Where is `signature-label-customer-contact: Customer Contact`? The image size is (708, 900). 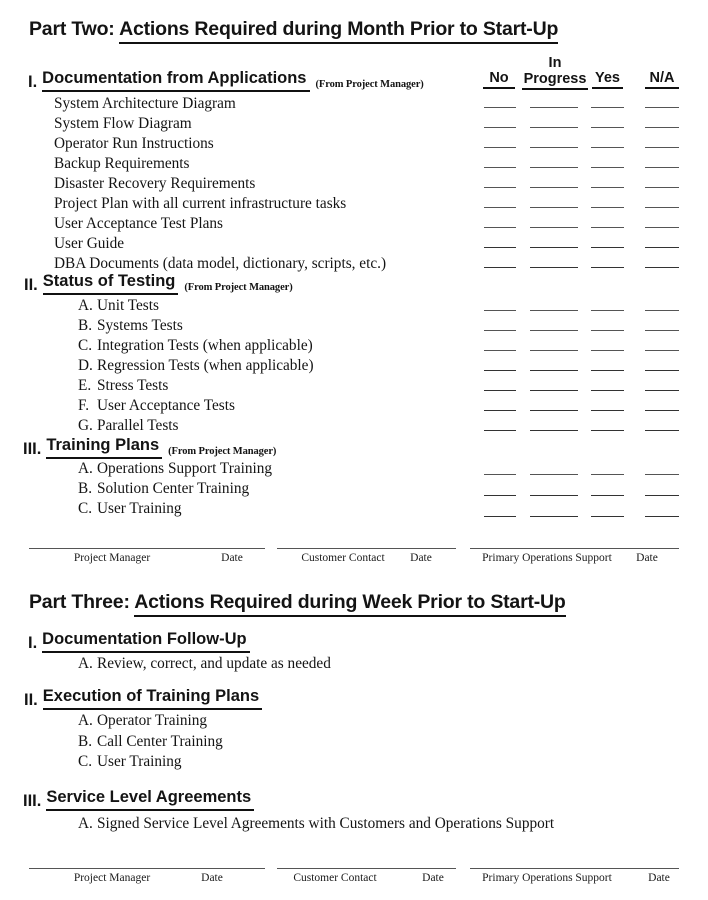 signature-label-customer-contact: Customer Contact is located at coordinates (343, 558).